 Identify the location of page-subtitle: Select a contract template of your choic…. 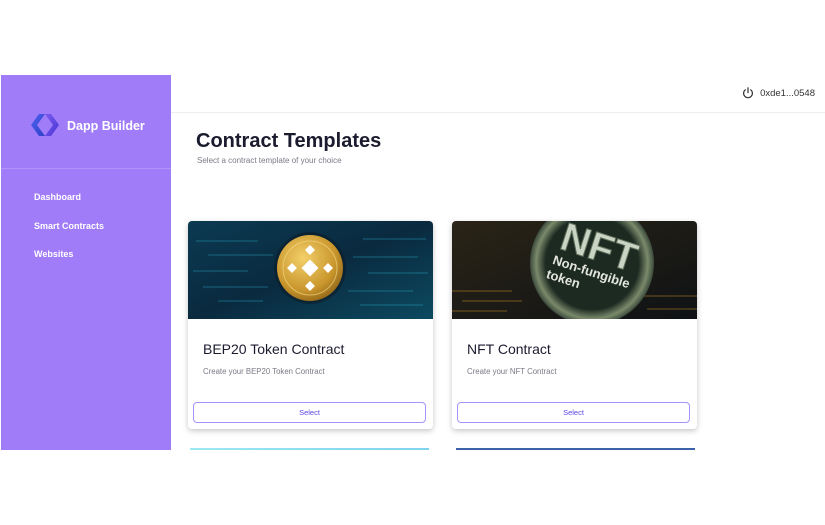
(269, 160).